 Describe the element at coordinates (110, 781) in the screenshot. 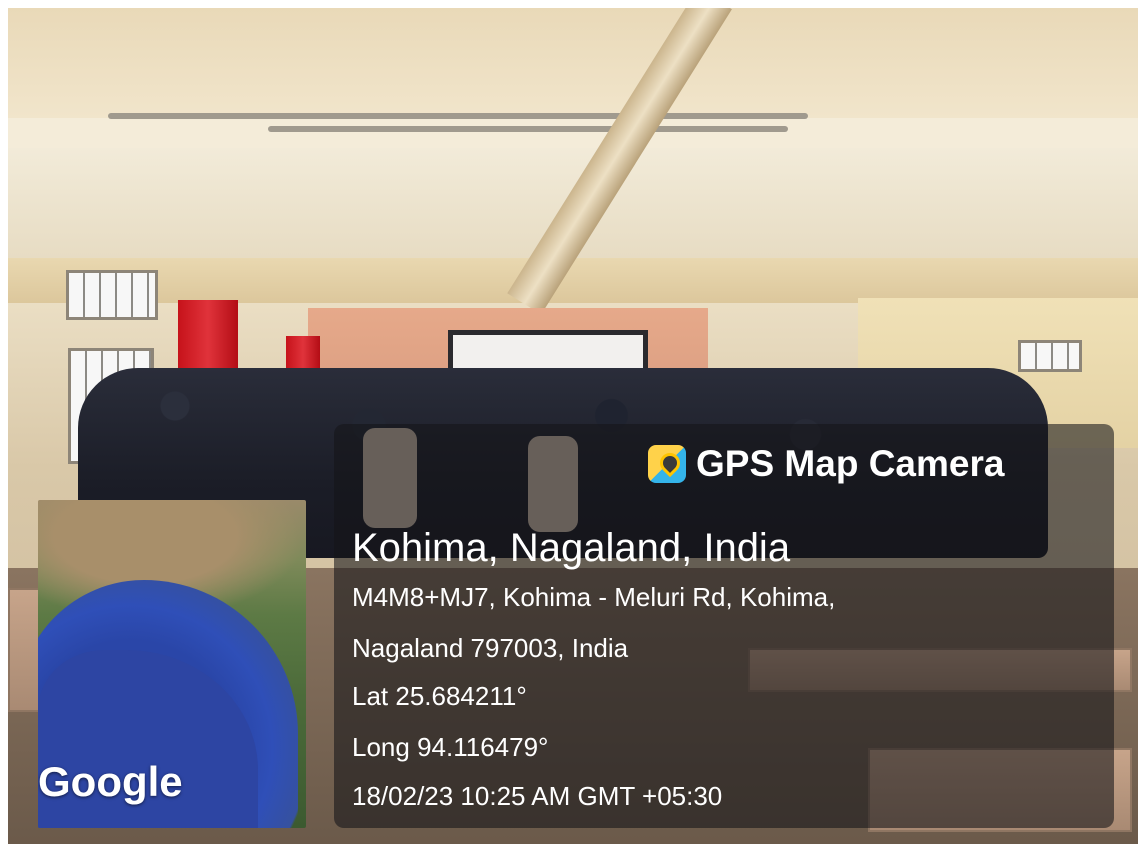

I see `google-attribution: Google` at that location.